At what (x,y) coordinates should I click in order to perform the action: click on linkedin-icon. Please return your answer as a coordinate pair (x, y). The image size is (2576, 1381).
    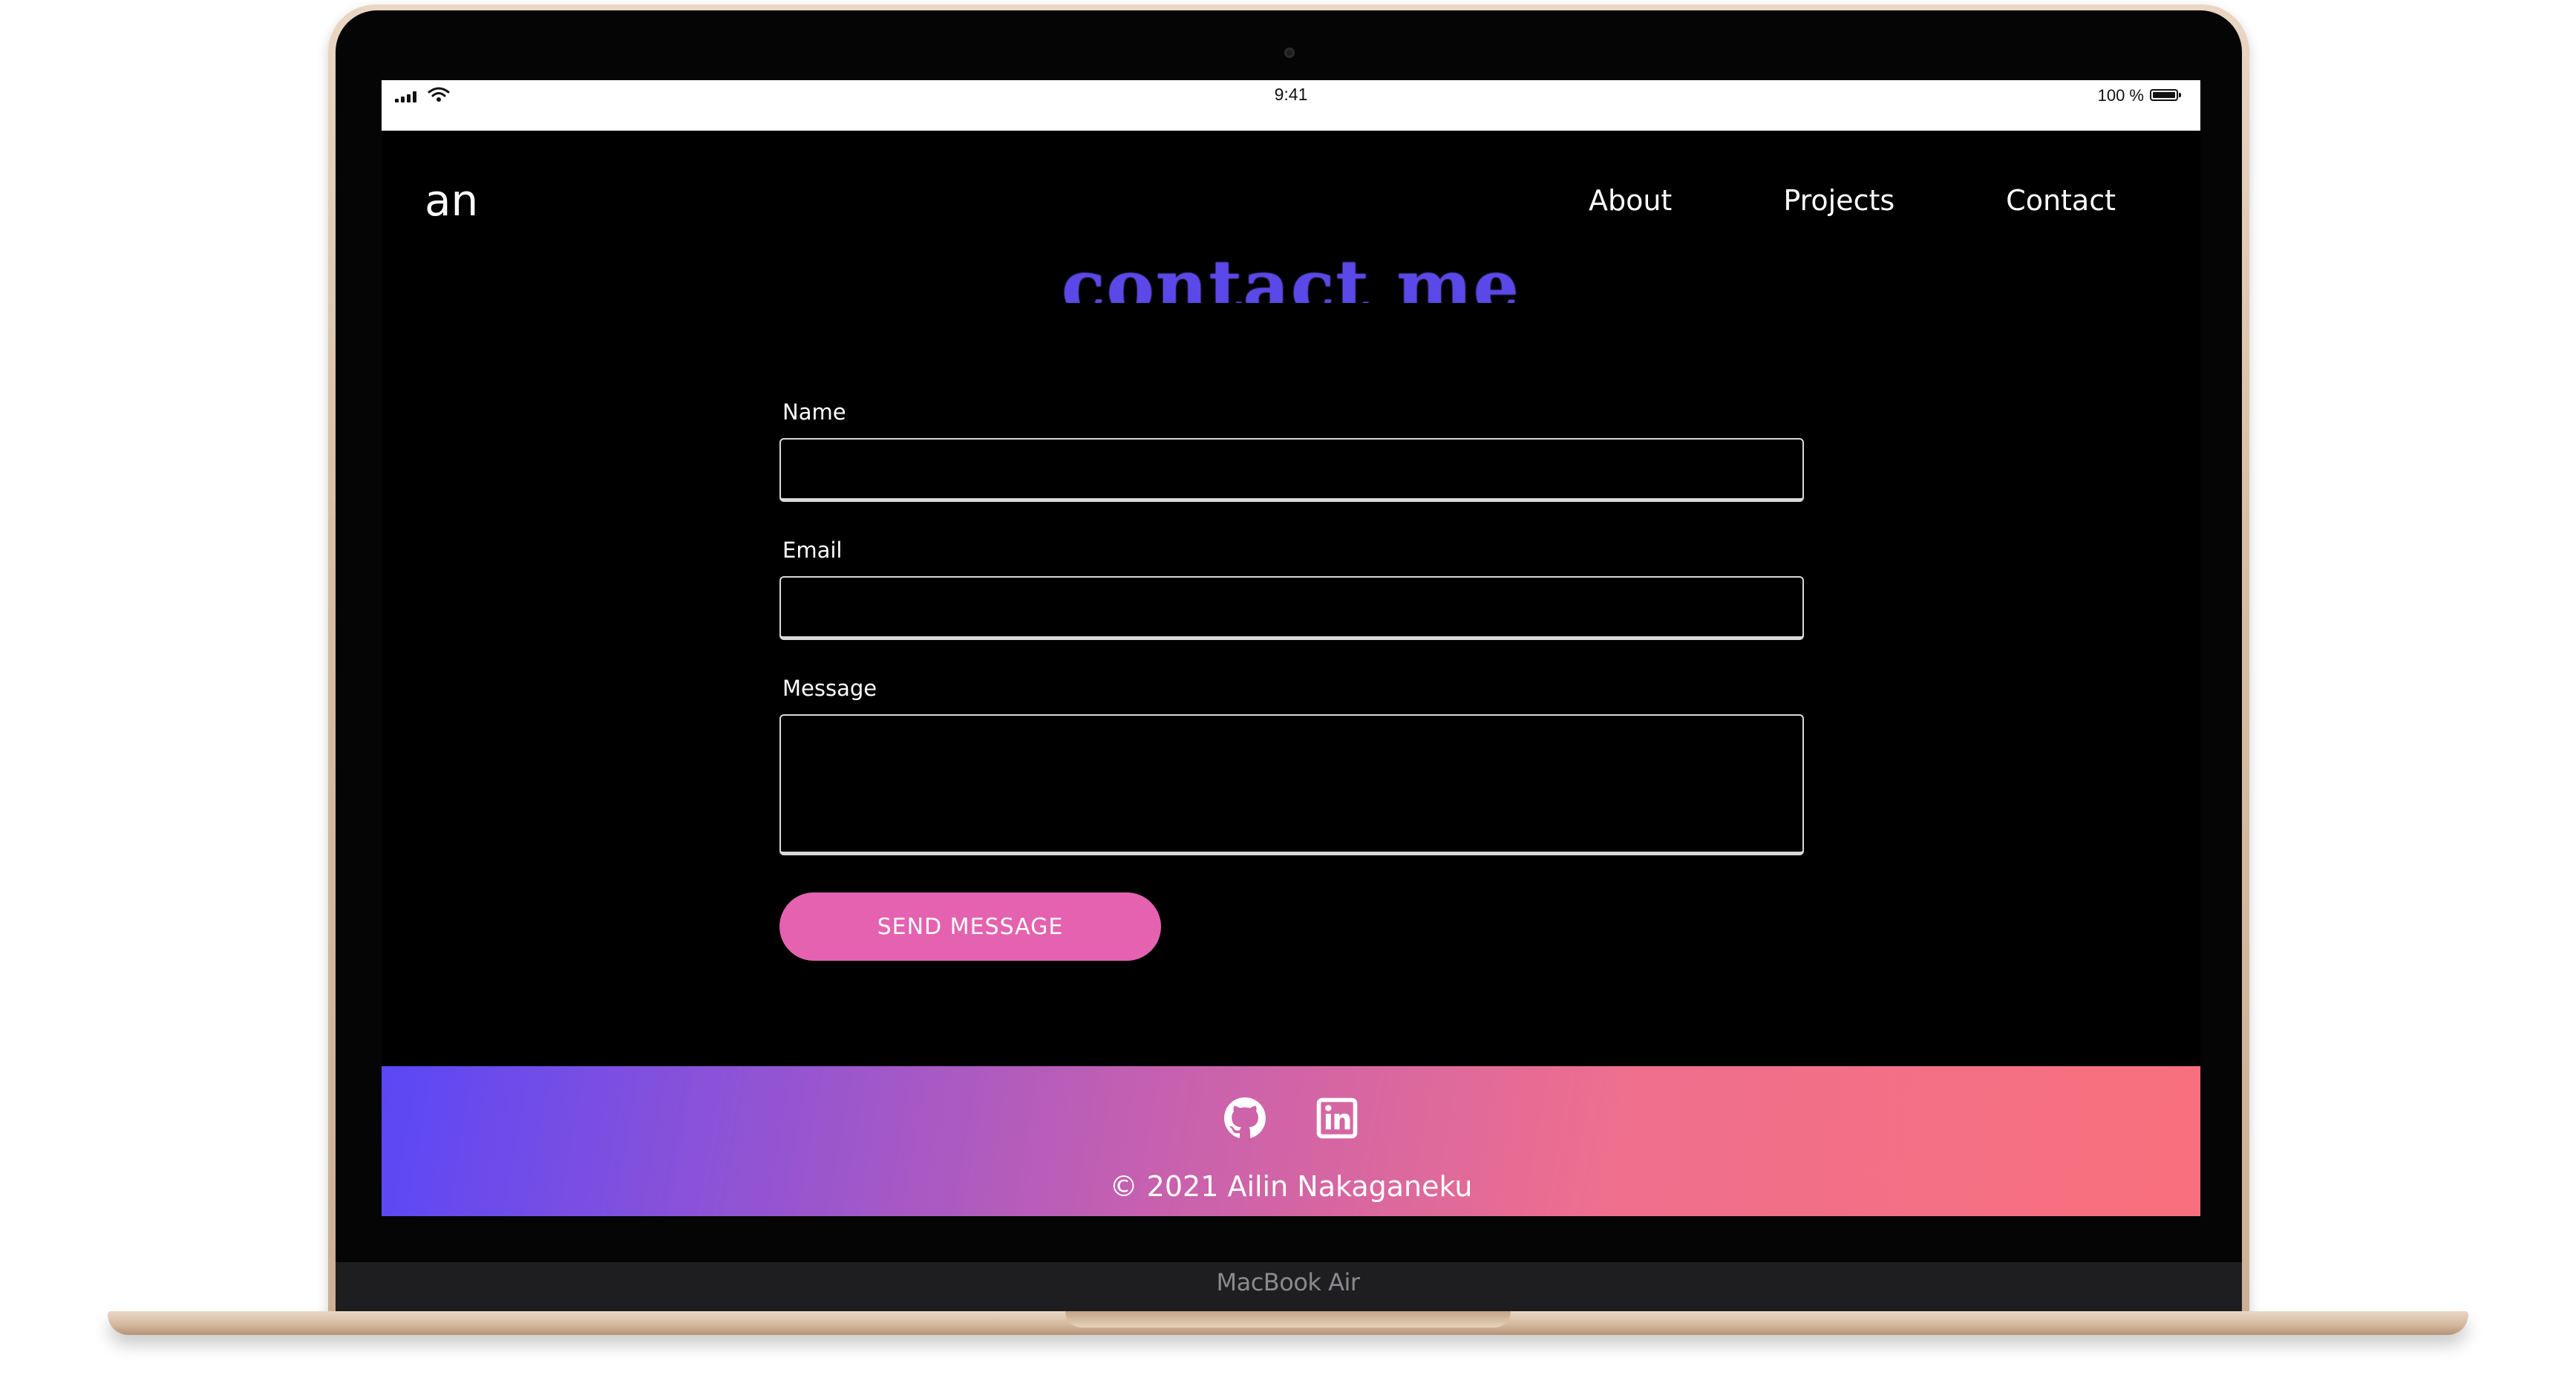
    Looking at the image, I should click on (1337, 1118).